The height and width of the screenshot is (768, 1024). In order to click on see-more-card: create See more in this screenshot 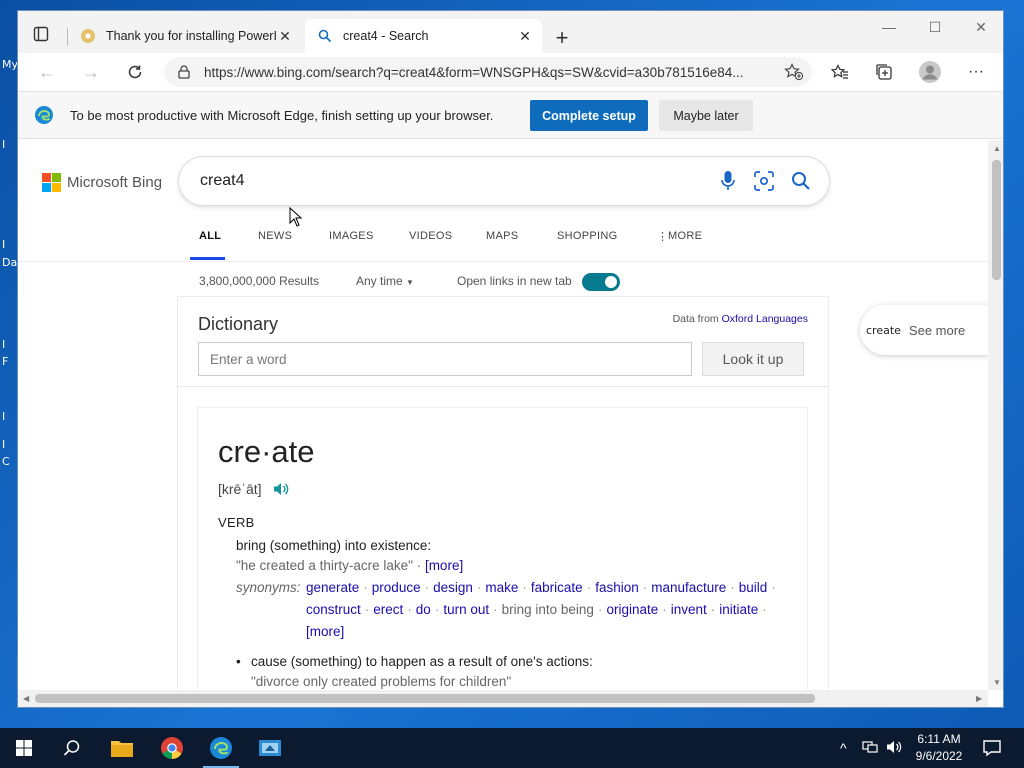, I will do `click(924, 330)`.